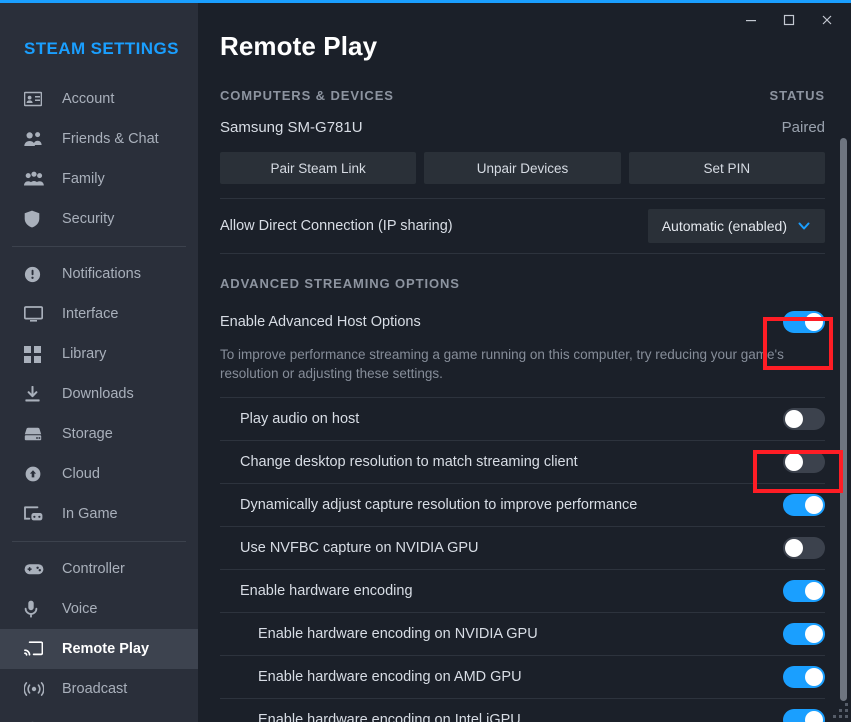 The image size is (851, 722). I want to click on shield-icon, so click(35, 219).